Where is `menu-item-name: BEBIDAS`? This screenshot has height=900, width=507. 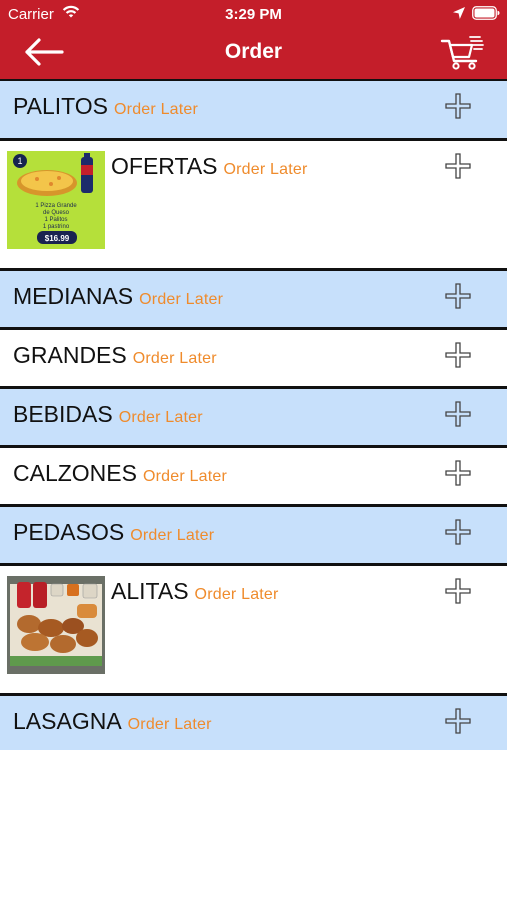
menu-item-name: BEBIDAS is located at coordinates (63, 414).